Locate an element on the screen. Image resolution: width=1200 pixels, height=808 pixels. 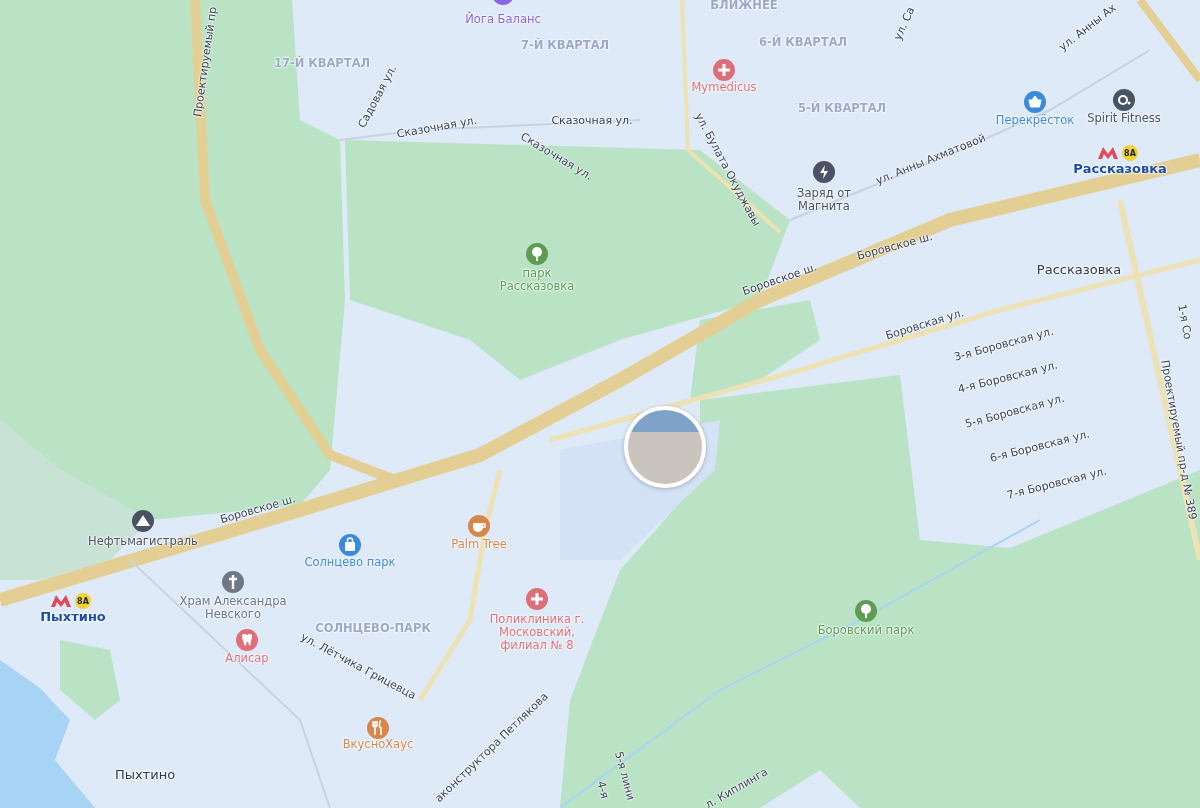
place-name: Храм Александра Невского is located at coordinates (233, 608).